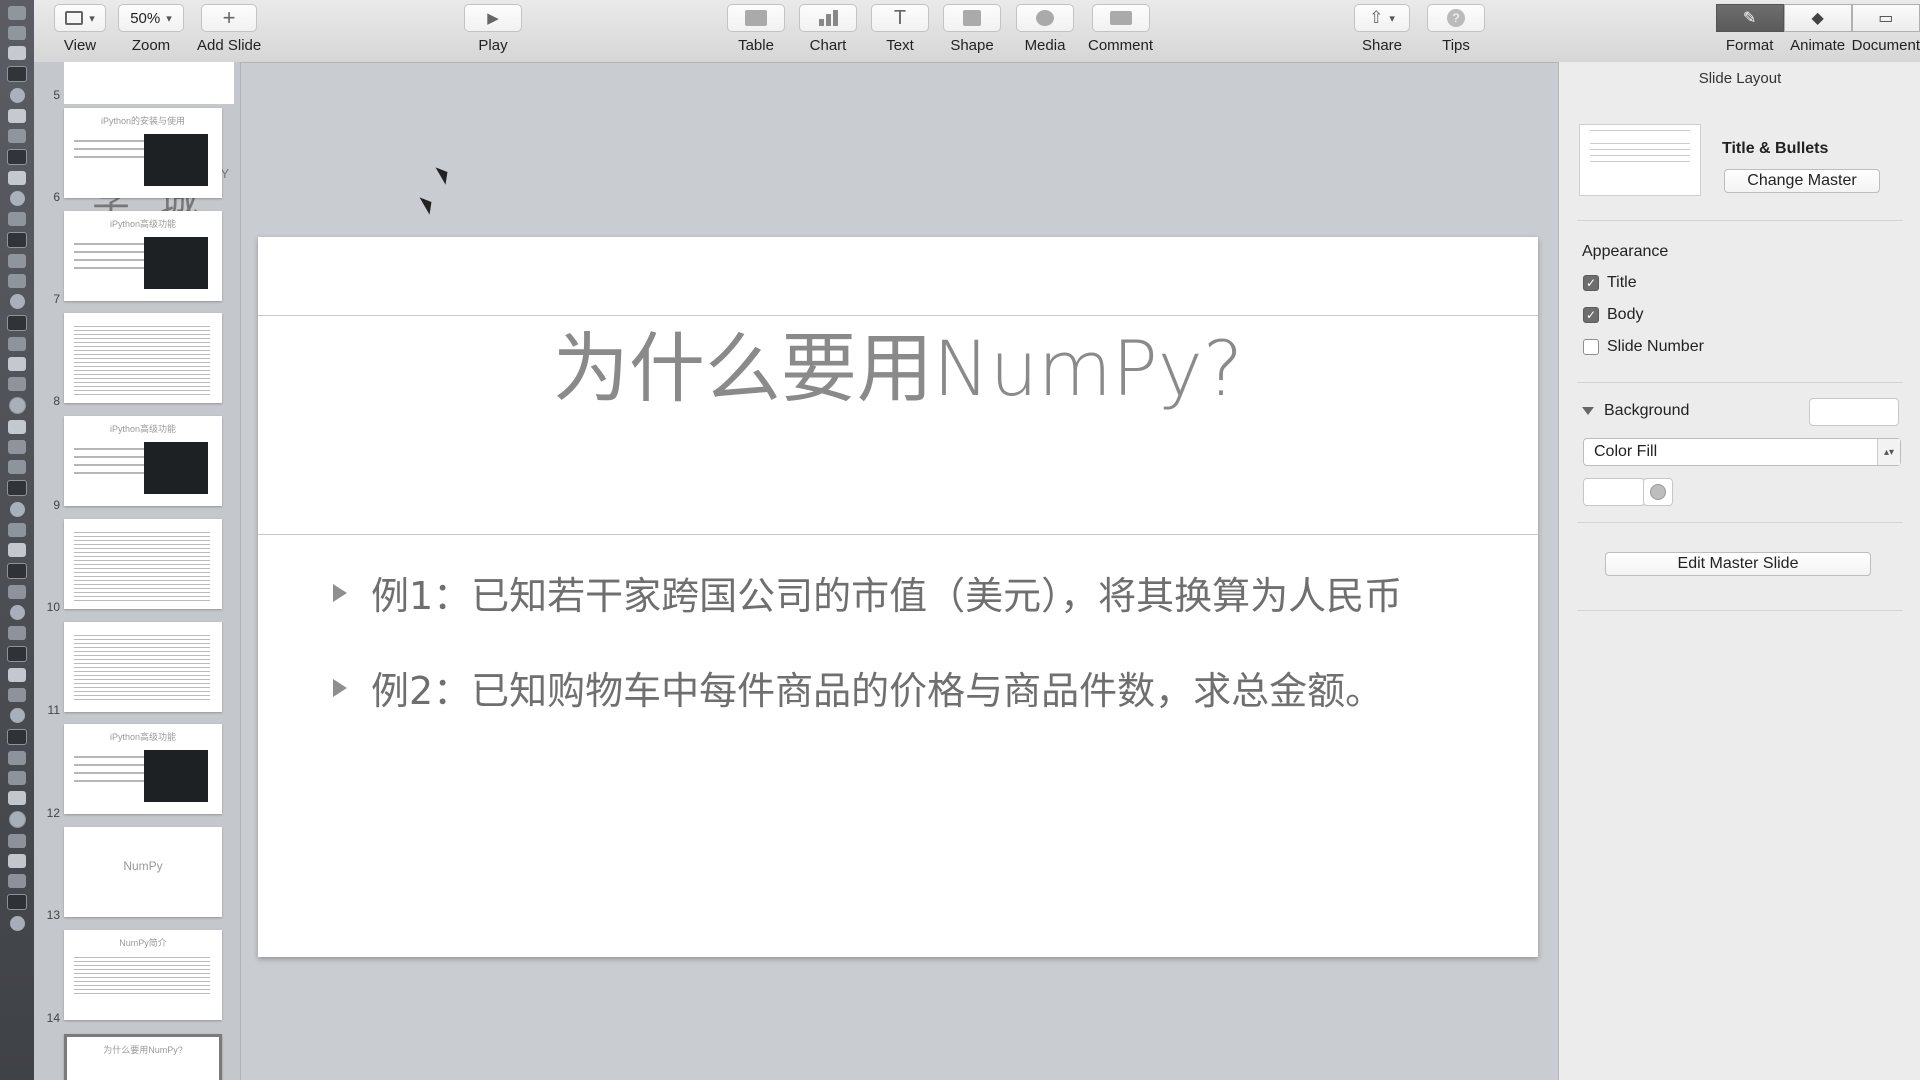 The height and width of the screenshot is (1080, 1920). I want to click on view-control: ▾ View, so click(80, 29).